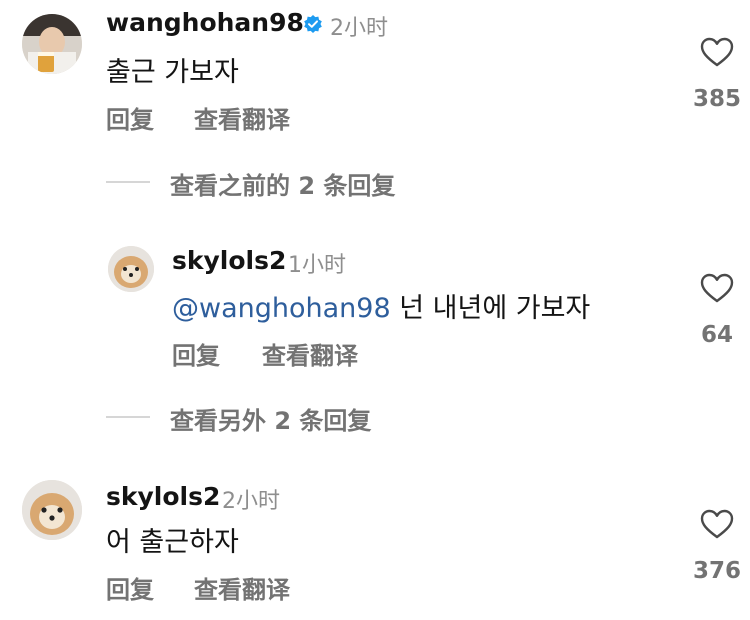  Describe the element at coordinates (281, 308) in the screenshot. I see `mention-link: @wanghohan98` at that location.